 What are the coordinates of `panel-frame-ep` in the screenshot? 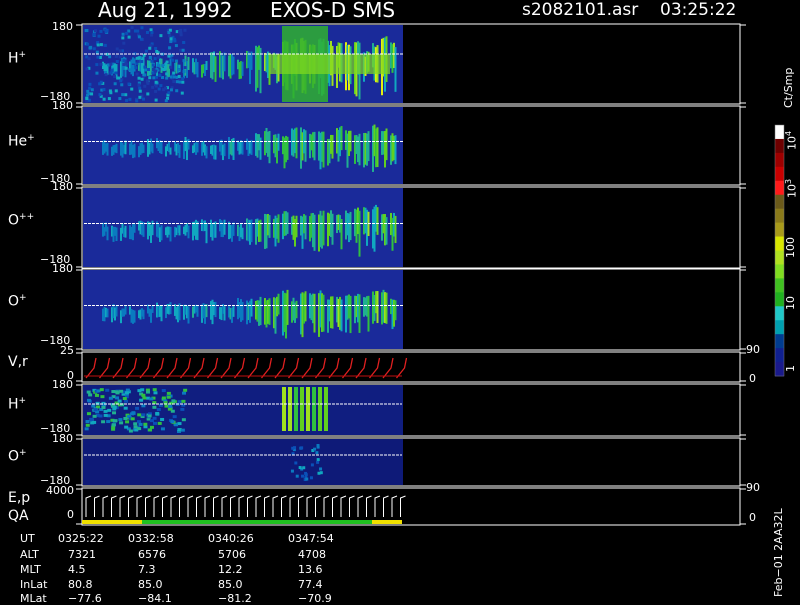 It's located at (411, 506).